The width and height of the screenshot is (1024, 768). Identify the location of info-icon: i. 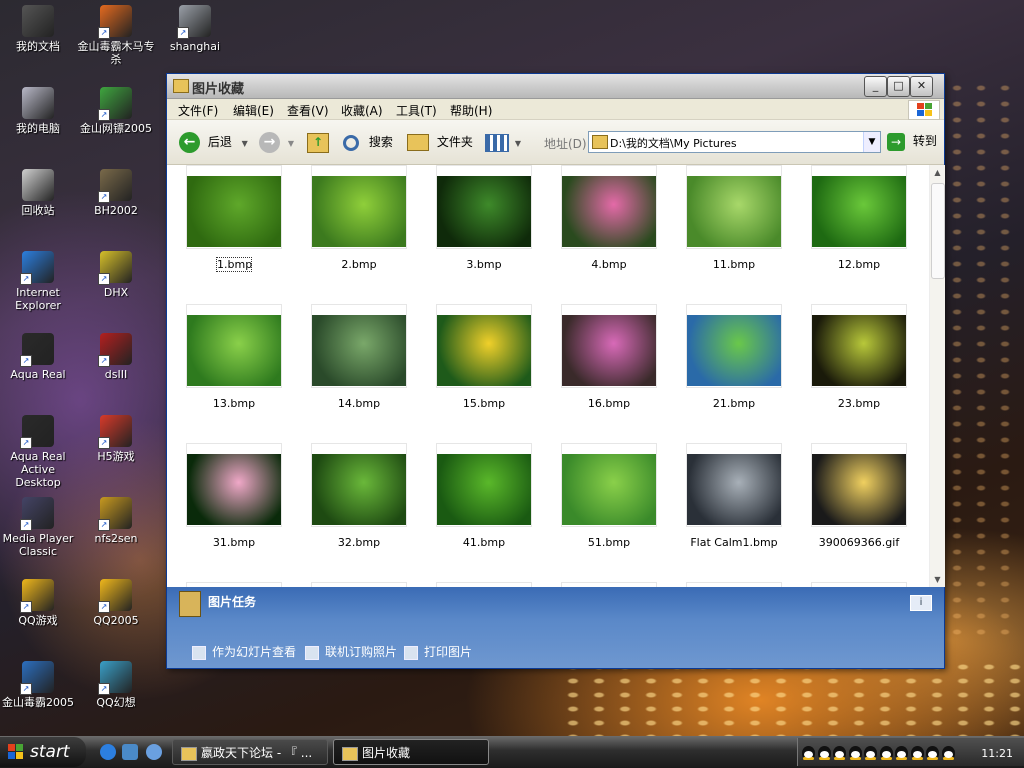
(921, 603).